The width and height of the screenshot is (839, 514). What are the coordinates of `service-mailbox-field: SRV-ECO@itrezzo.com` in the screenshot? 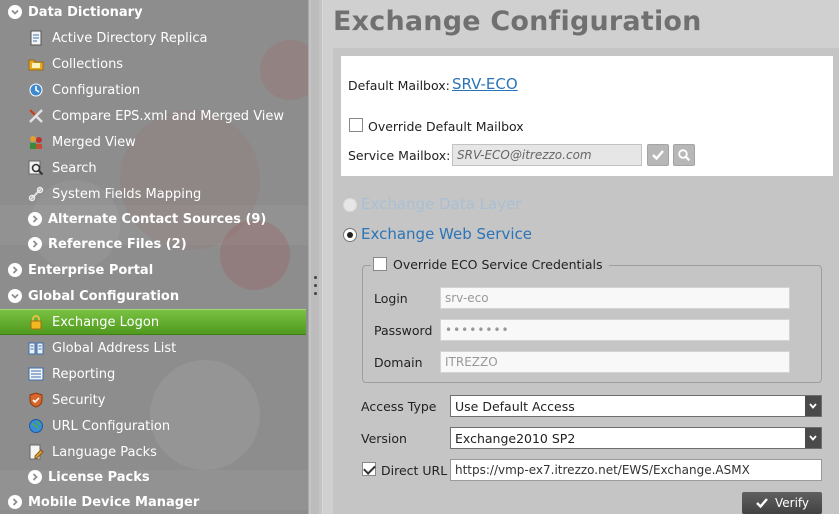 It's located at (547, 155).